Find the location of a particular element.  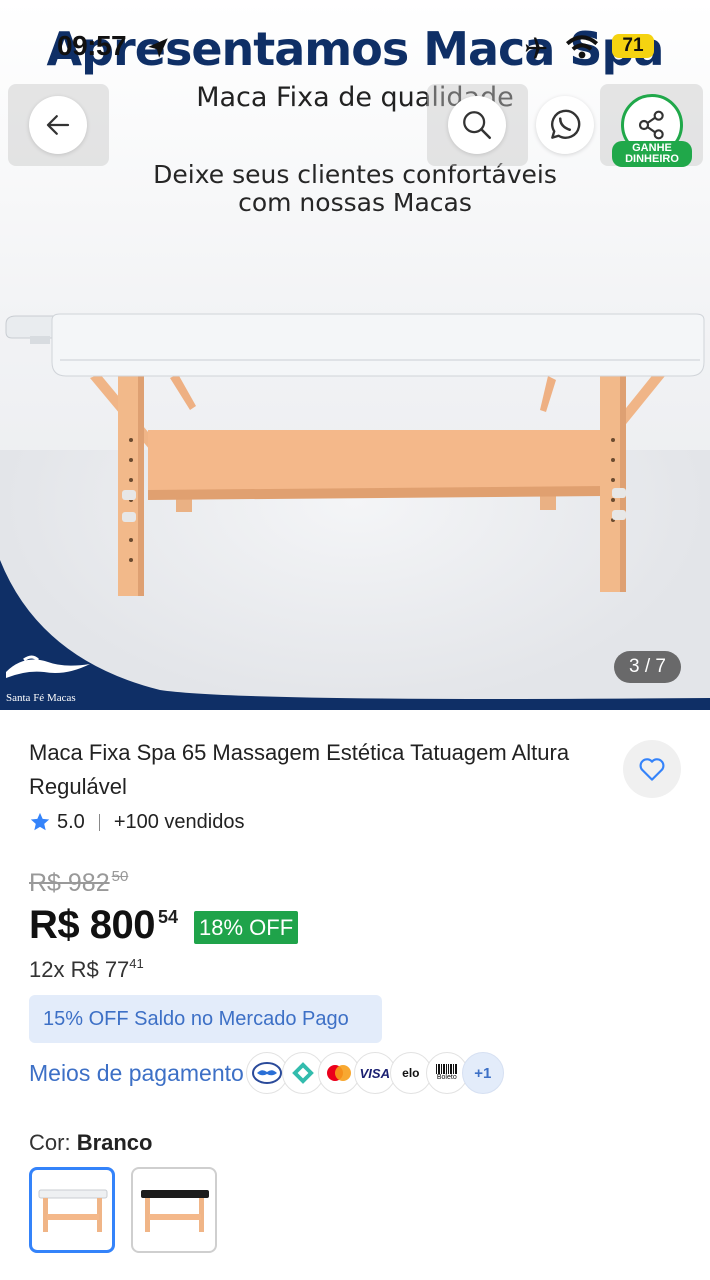

sold-count: +100 vendidos is located at coordinates (179, 821).